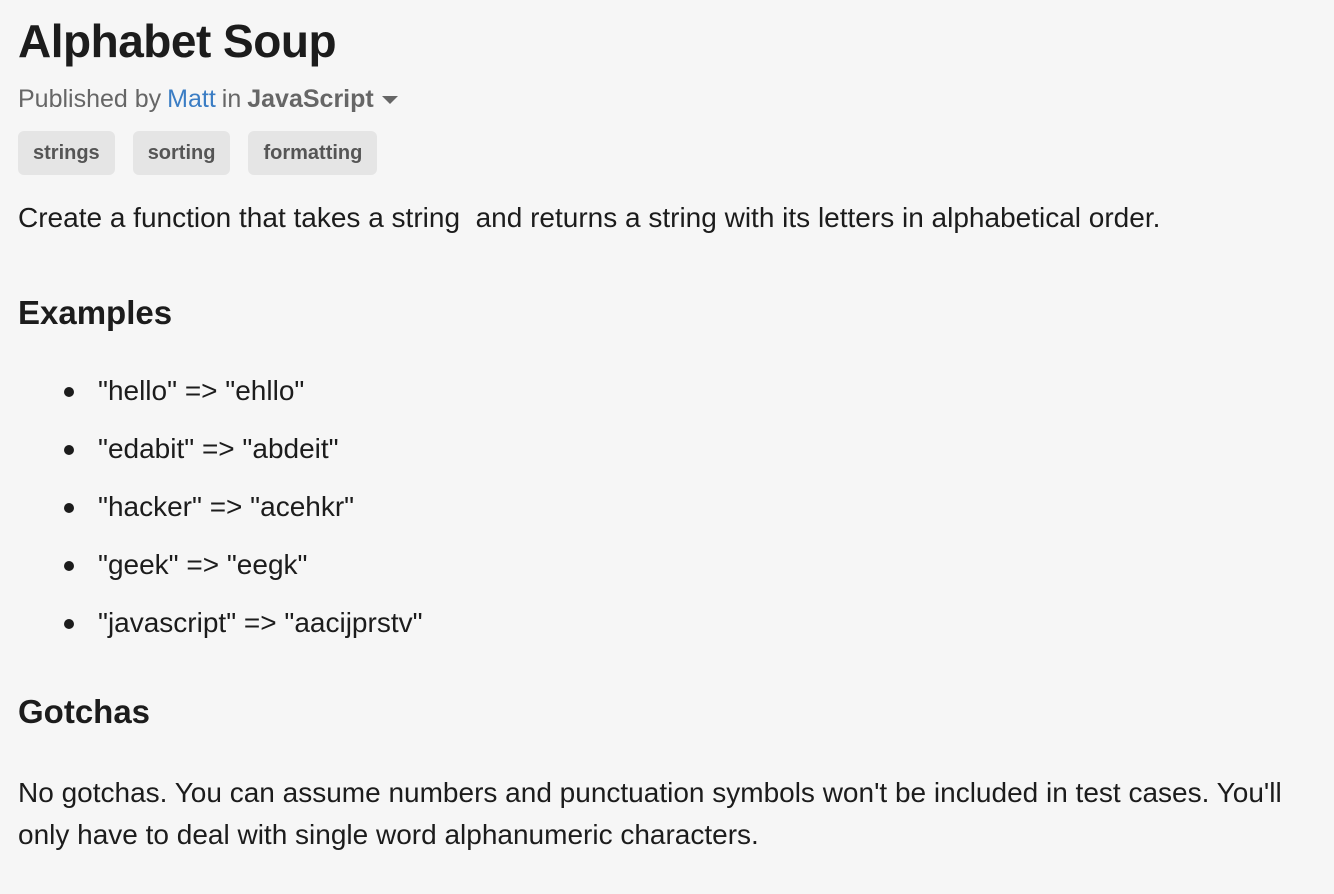 The height and width of the screenshot is (894, 1334). What do you see at coordinates (201, 390) in the screenshot?
I see `example-text: "hello" => "ehllo"` at bounding box center [201, 390].